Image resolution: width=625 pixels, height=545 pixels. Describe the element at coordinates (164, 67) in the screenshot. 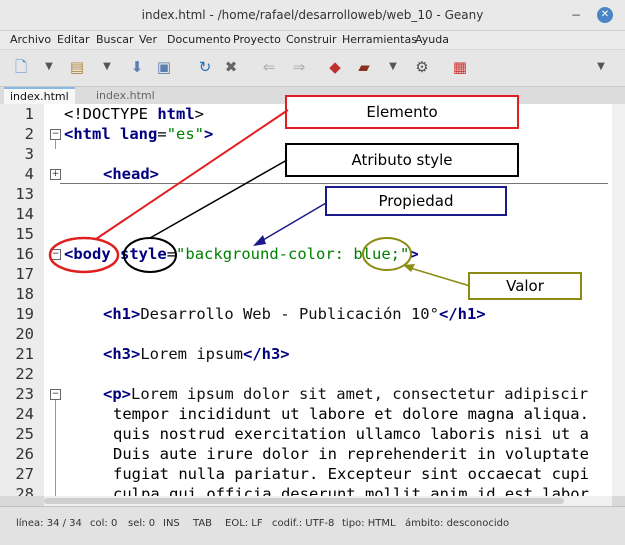

I see `save-all-icon: ▣` at that location.